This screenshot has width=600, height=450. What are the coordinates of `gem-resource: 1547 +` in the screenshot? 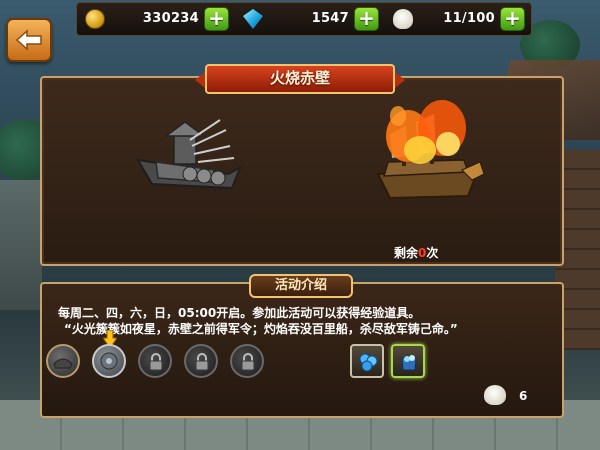 It's located at (310, 19).